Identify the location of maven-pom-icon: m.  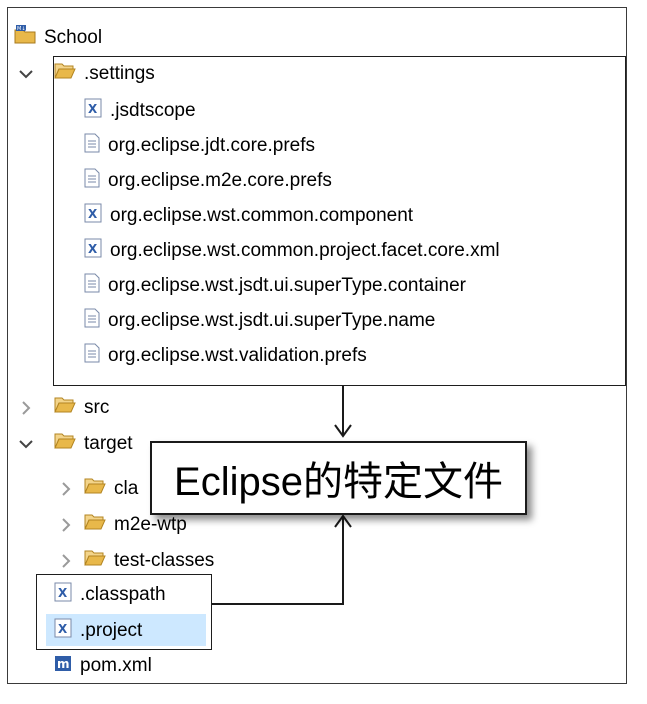
(63, 666).